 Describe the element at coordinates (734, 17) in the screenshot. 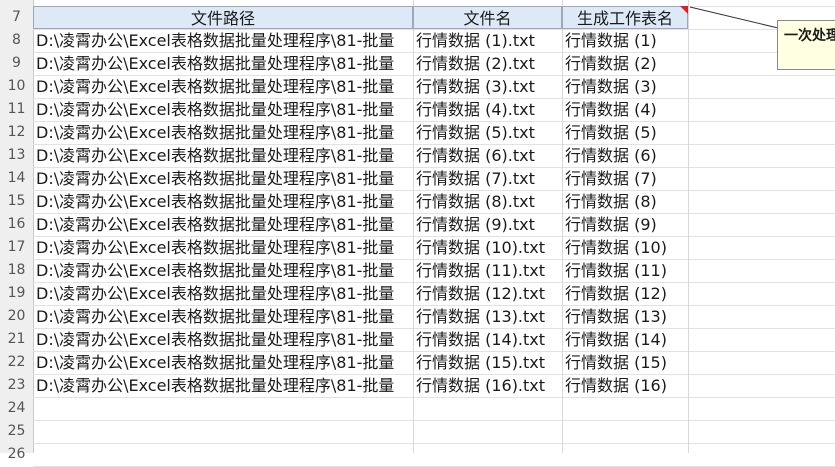

I see `comment-connector-line` at that location.